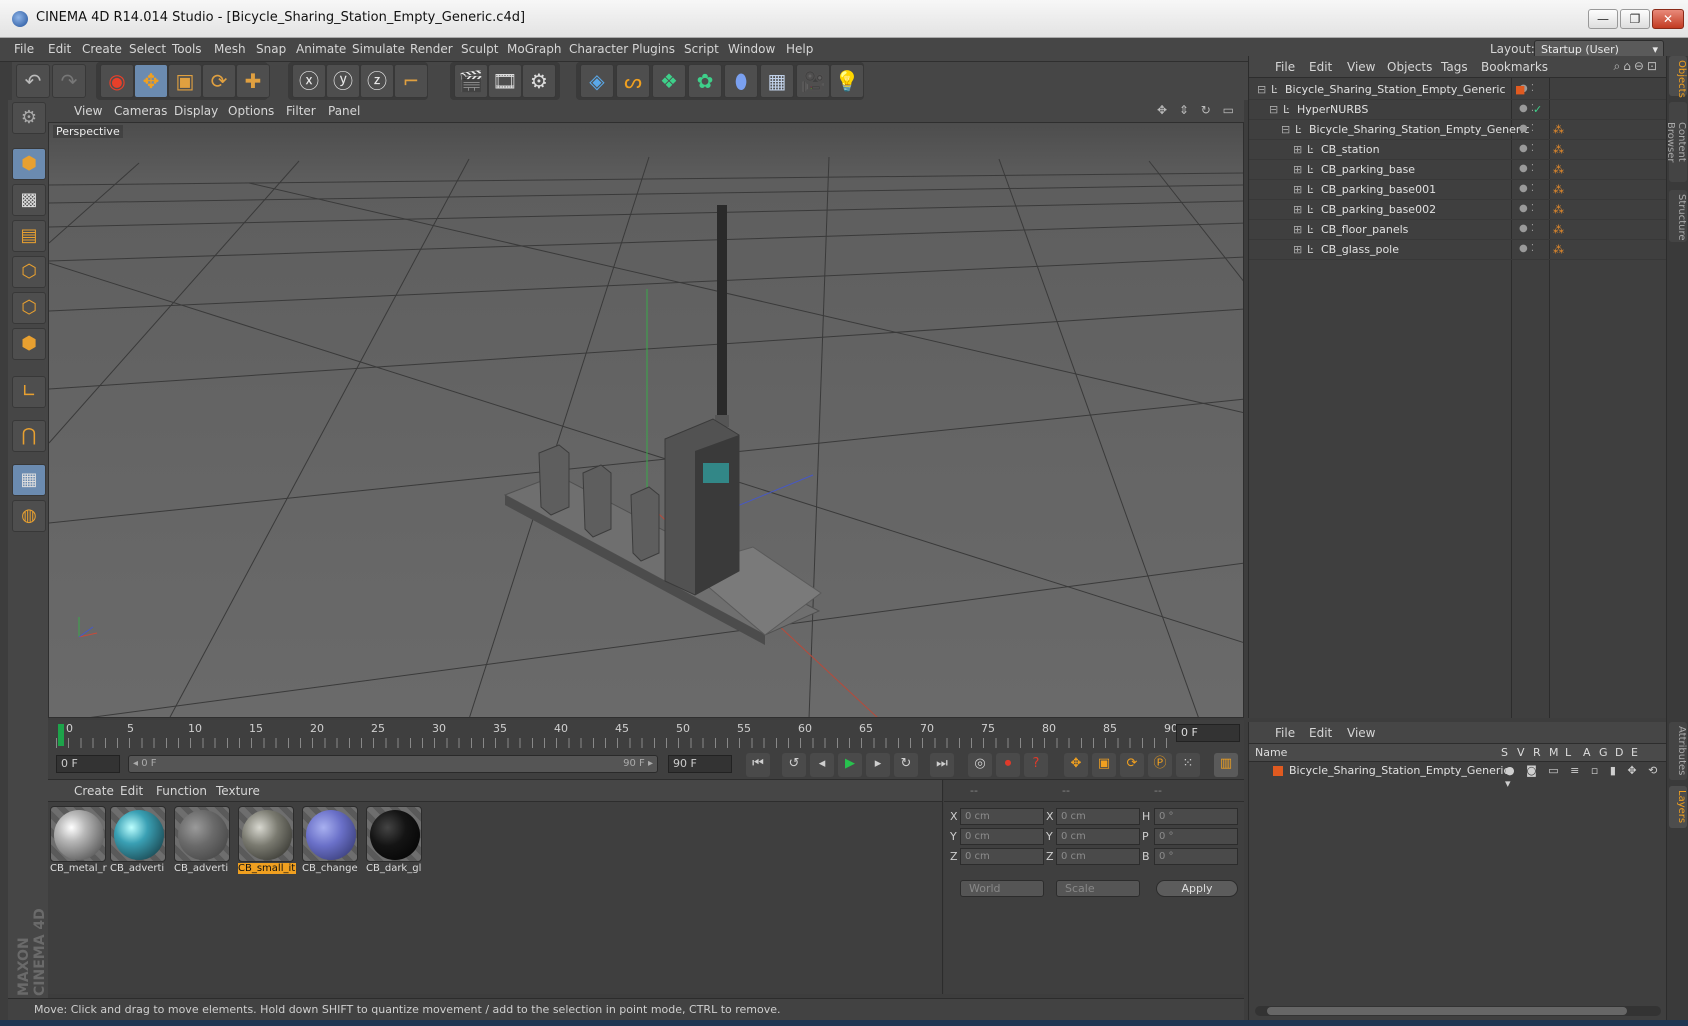 This screenshot has width=1688, height=1026. Describe the element at coordinates (700, 764) in the screenshot. I see `end-frame-field: 90 F` at that location.